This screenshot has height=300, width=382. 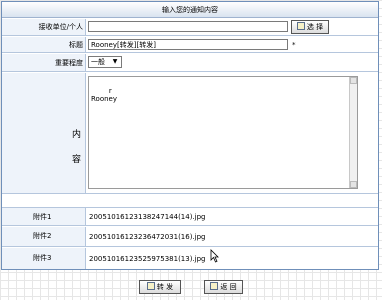 I want to click on attachment-row: 附件2 20051016123236472031(16).jpg, so click(x=190, y=237).